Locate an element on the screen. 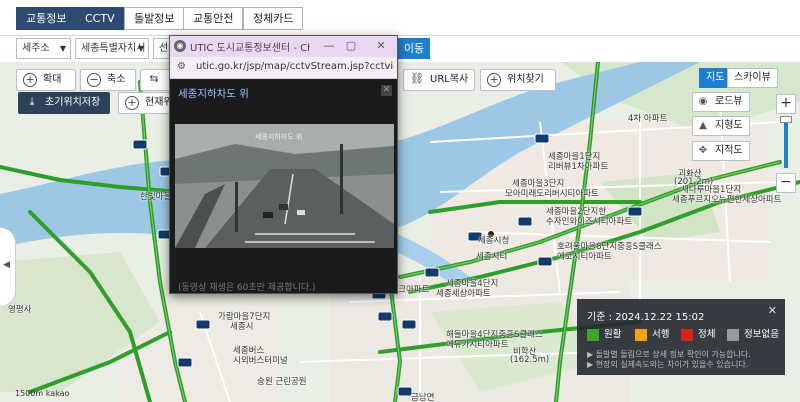 The width and height of the screenshot is (800, 402). tab-congestion-card: 정체카드 is located at coordinates (273, 18).